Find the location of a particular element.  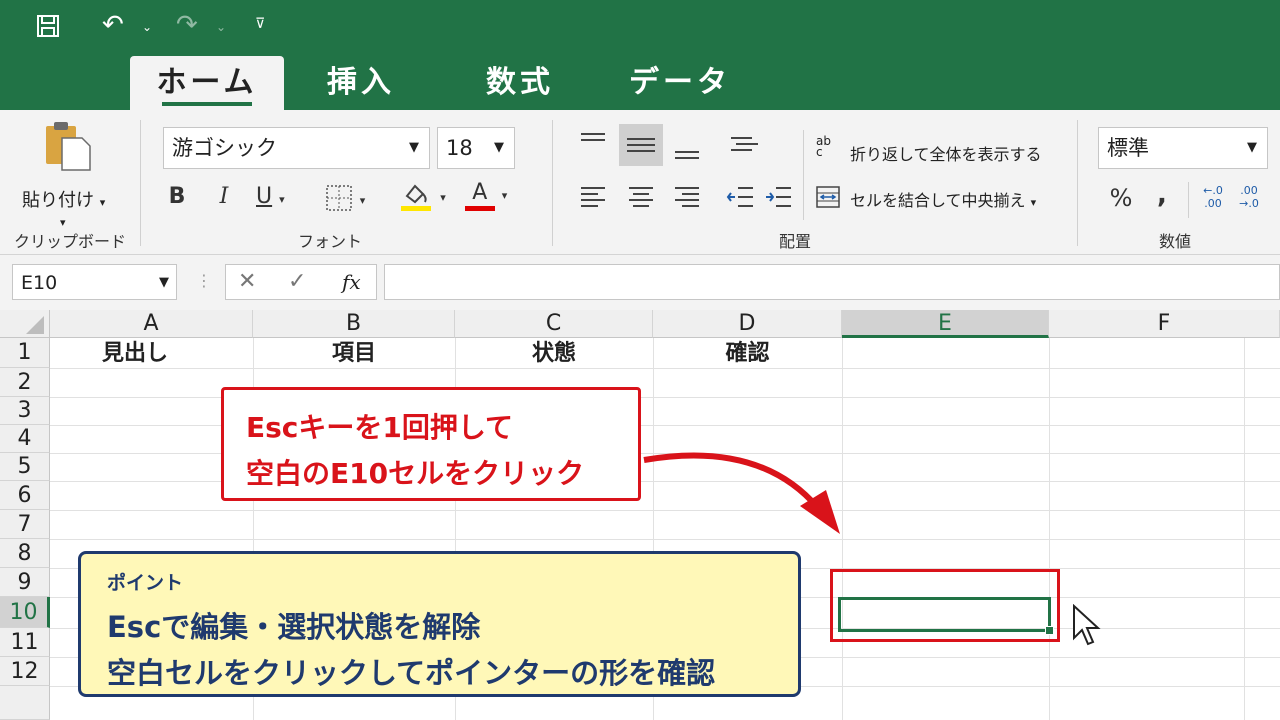

mouse-cursor-icon is located at coordinates (1087, 625).